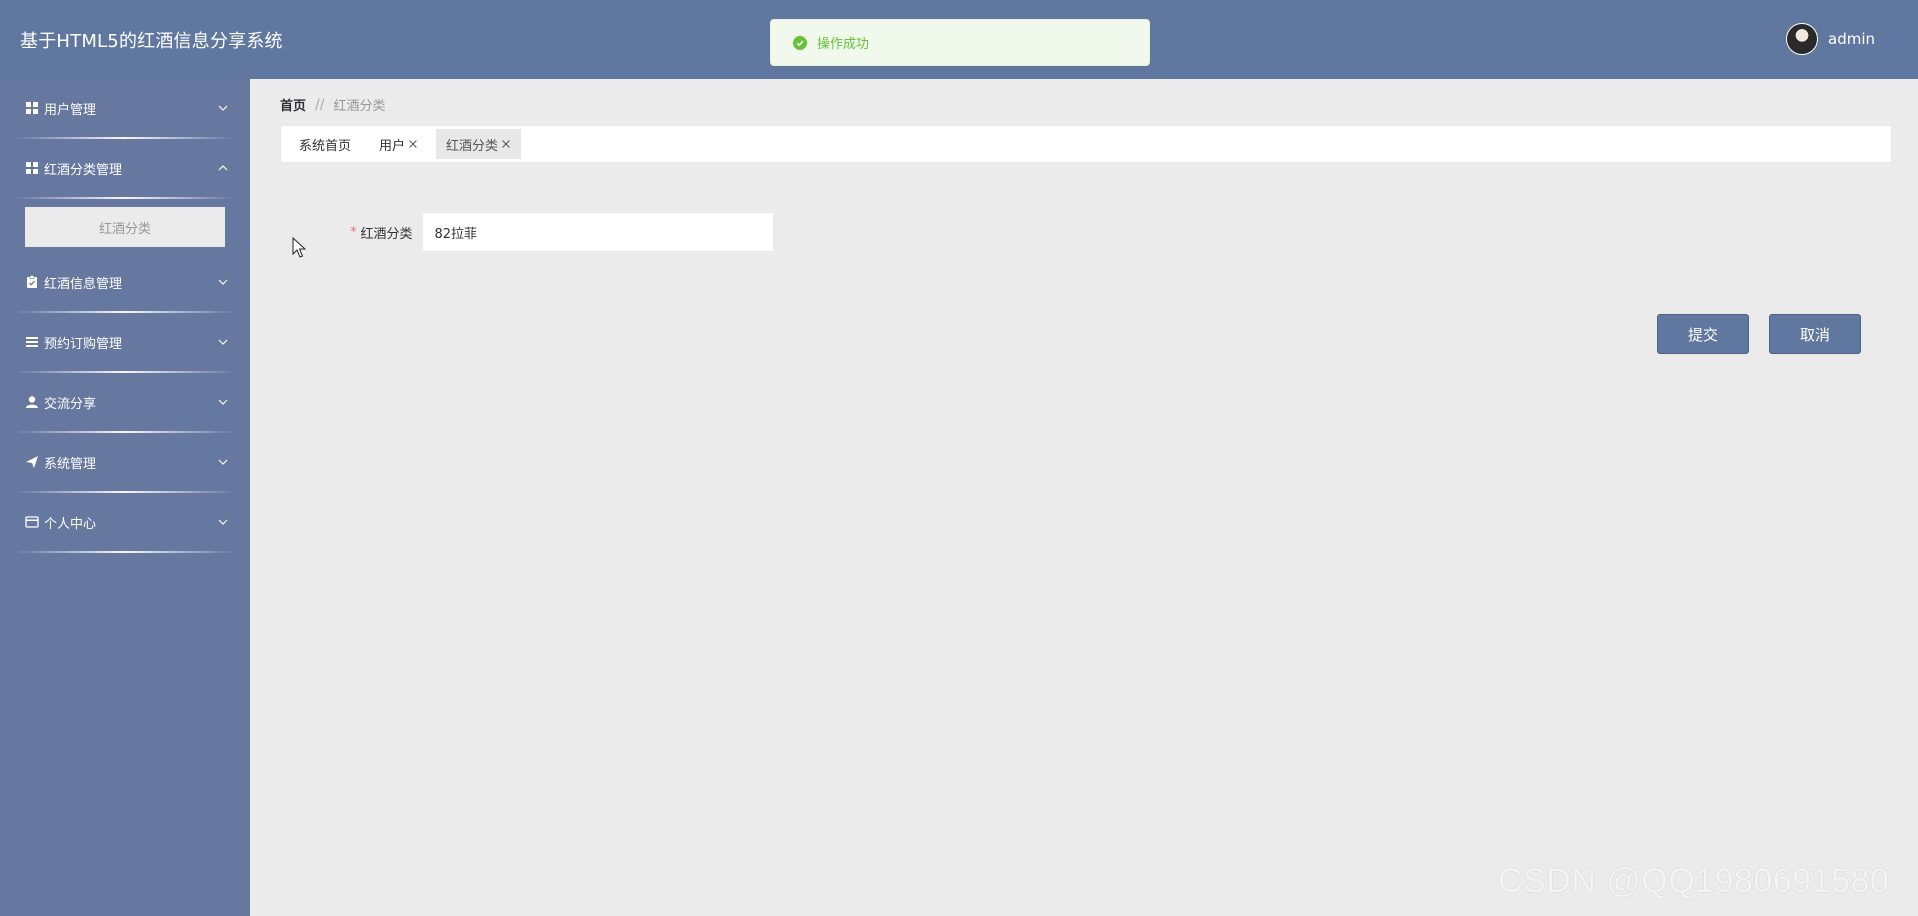  I want to click on app-title: 基于HTML5的红酒信息分享系统, so click(151, 41).